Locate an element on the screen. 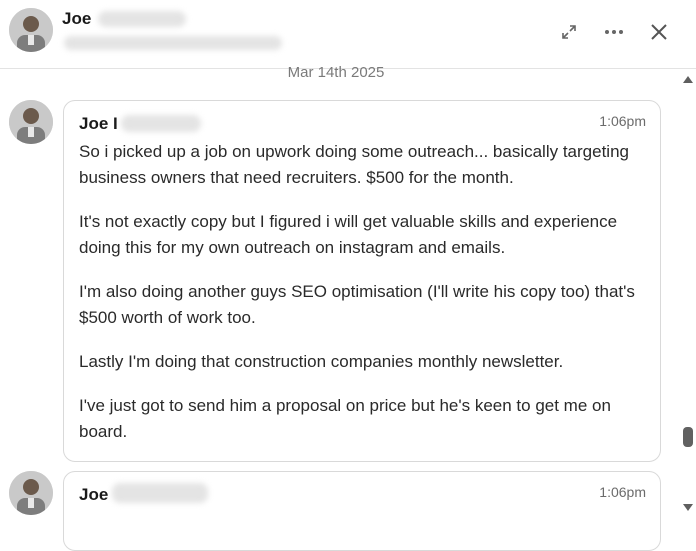 This screenshot has height=551, width=696. message-sender: Joe I is located at coordinates (98, 124).